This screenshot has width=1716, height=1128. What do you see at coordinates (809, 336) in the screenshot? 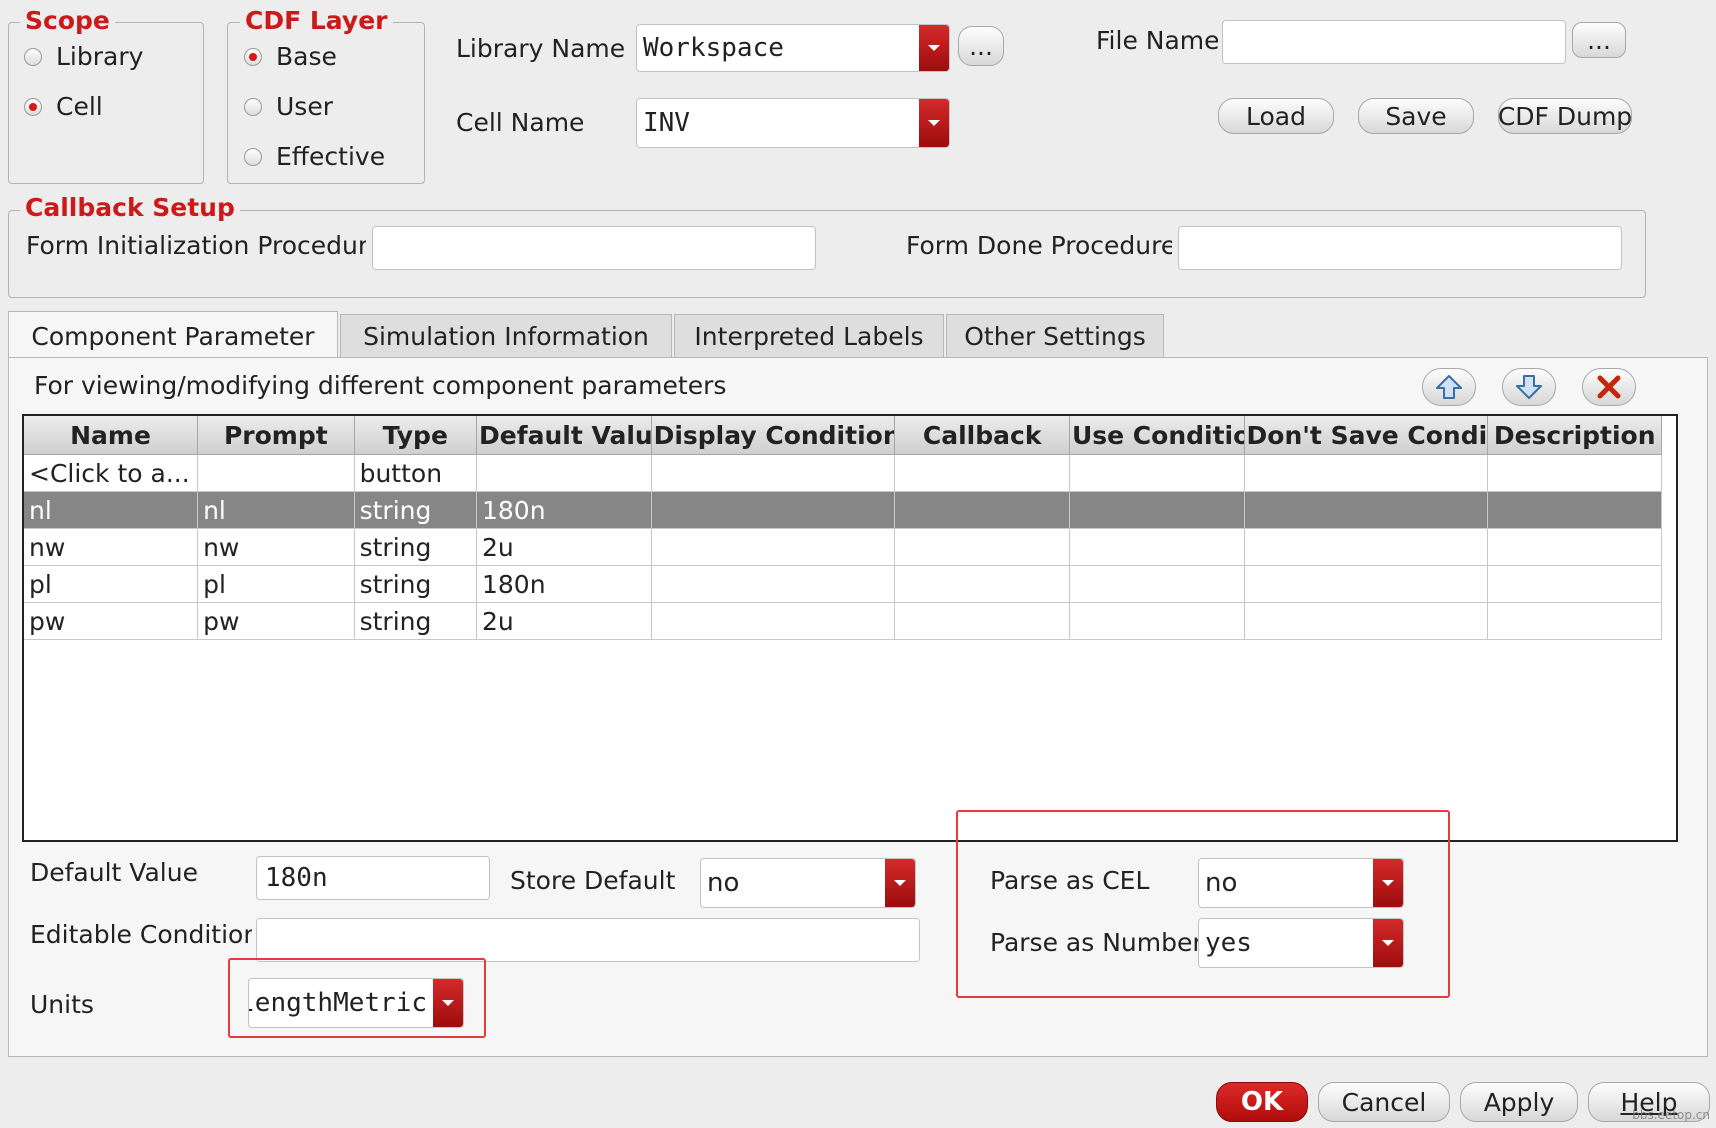
I see `tab-interpreted-labels: Interpreted Labels` at bounding box center [809, 336].